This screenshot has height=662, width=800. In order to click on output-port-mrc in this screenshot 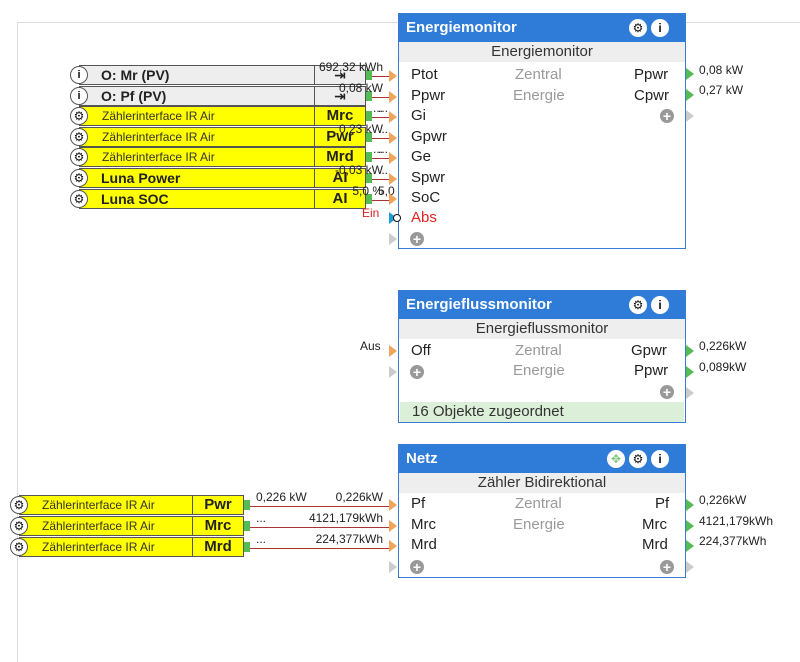, I will do `click(690, 526)`.